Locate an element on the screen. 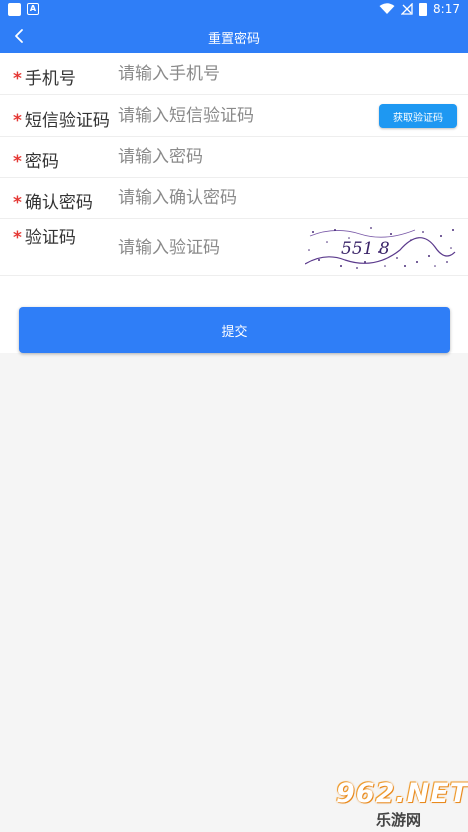 This screenshot has height=832, width=468. wifi-icon is located at coordinates (387, 8).